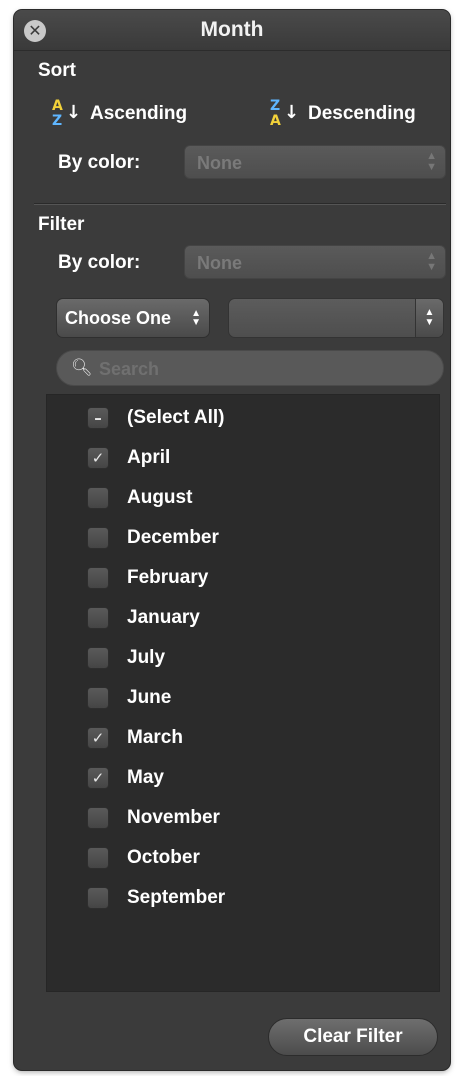 This screenshot has width=460, height=1076. I want to click on list-item-label: August, so click(160, 497).